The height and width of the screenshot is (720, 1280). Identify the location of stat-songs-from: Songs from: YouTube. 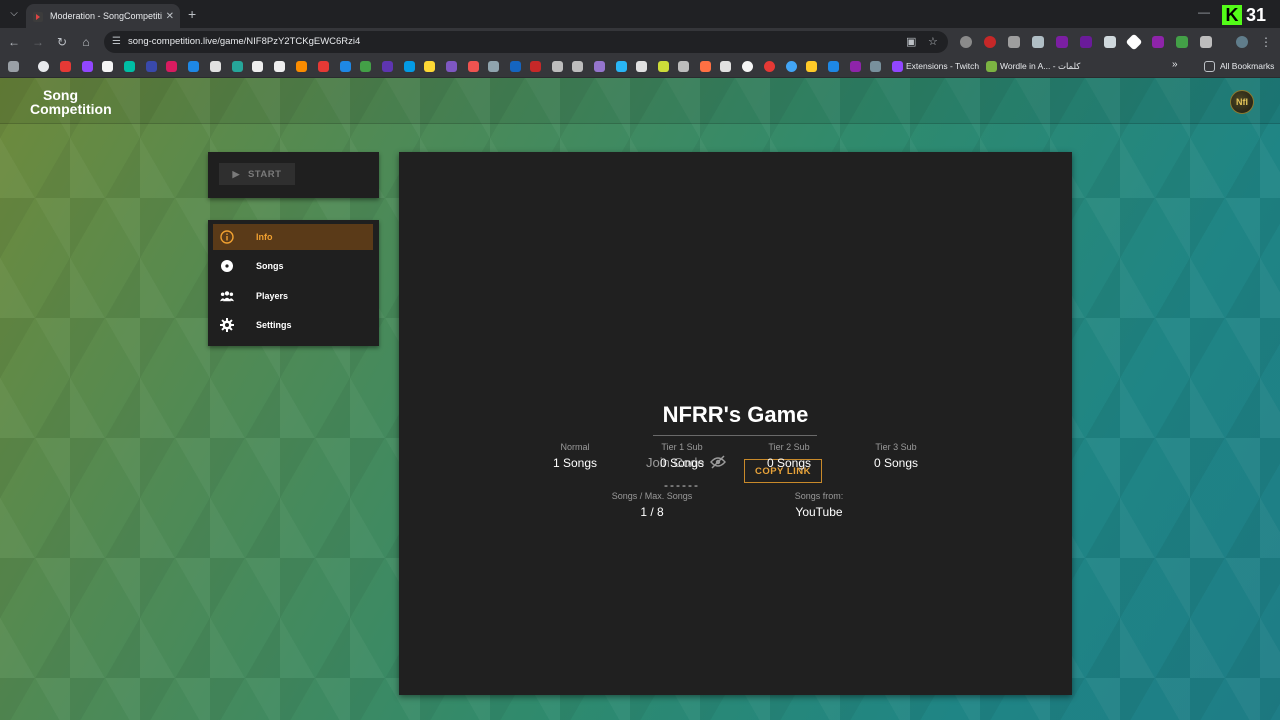
(819, 505).